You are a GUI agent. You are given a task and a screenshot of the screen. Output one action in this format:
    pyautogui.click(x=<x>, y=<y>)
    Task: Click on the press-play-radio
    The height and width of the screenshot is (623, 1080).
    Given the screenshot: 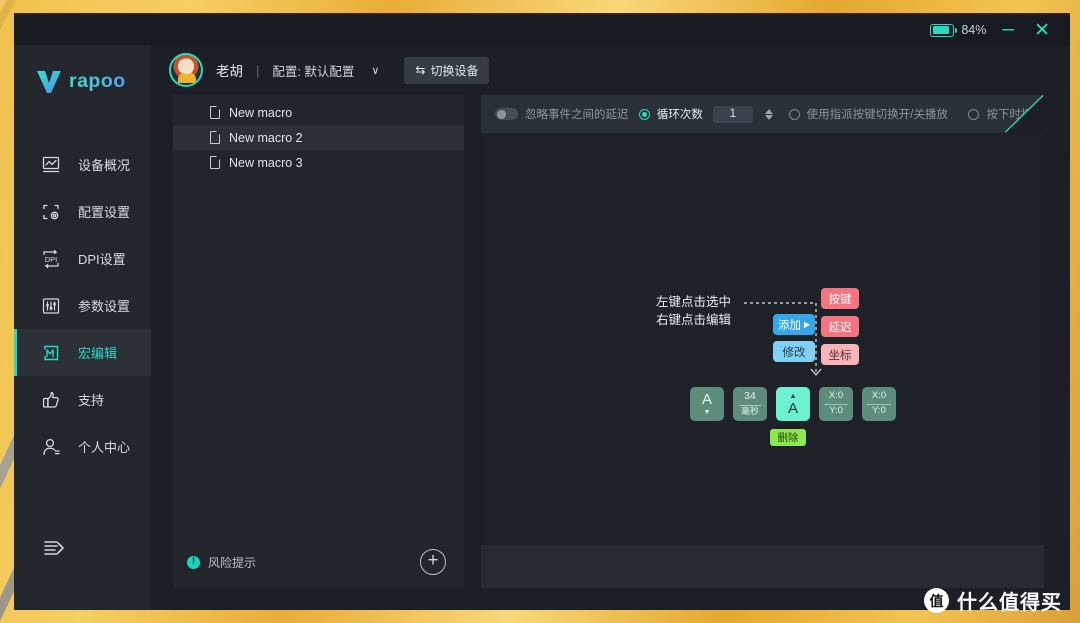 What is the action you would take?
    pyautogui.click(x=973, y=114)
    